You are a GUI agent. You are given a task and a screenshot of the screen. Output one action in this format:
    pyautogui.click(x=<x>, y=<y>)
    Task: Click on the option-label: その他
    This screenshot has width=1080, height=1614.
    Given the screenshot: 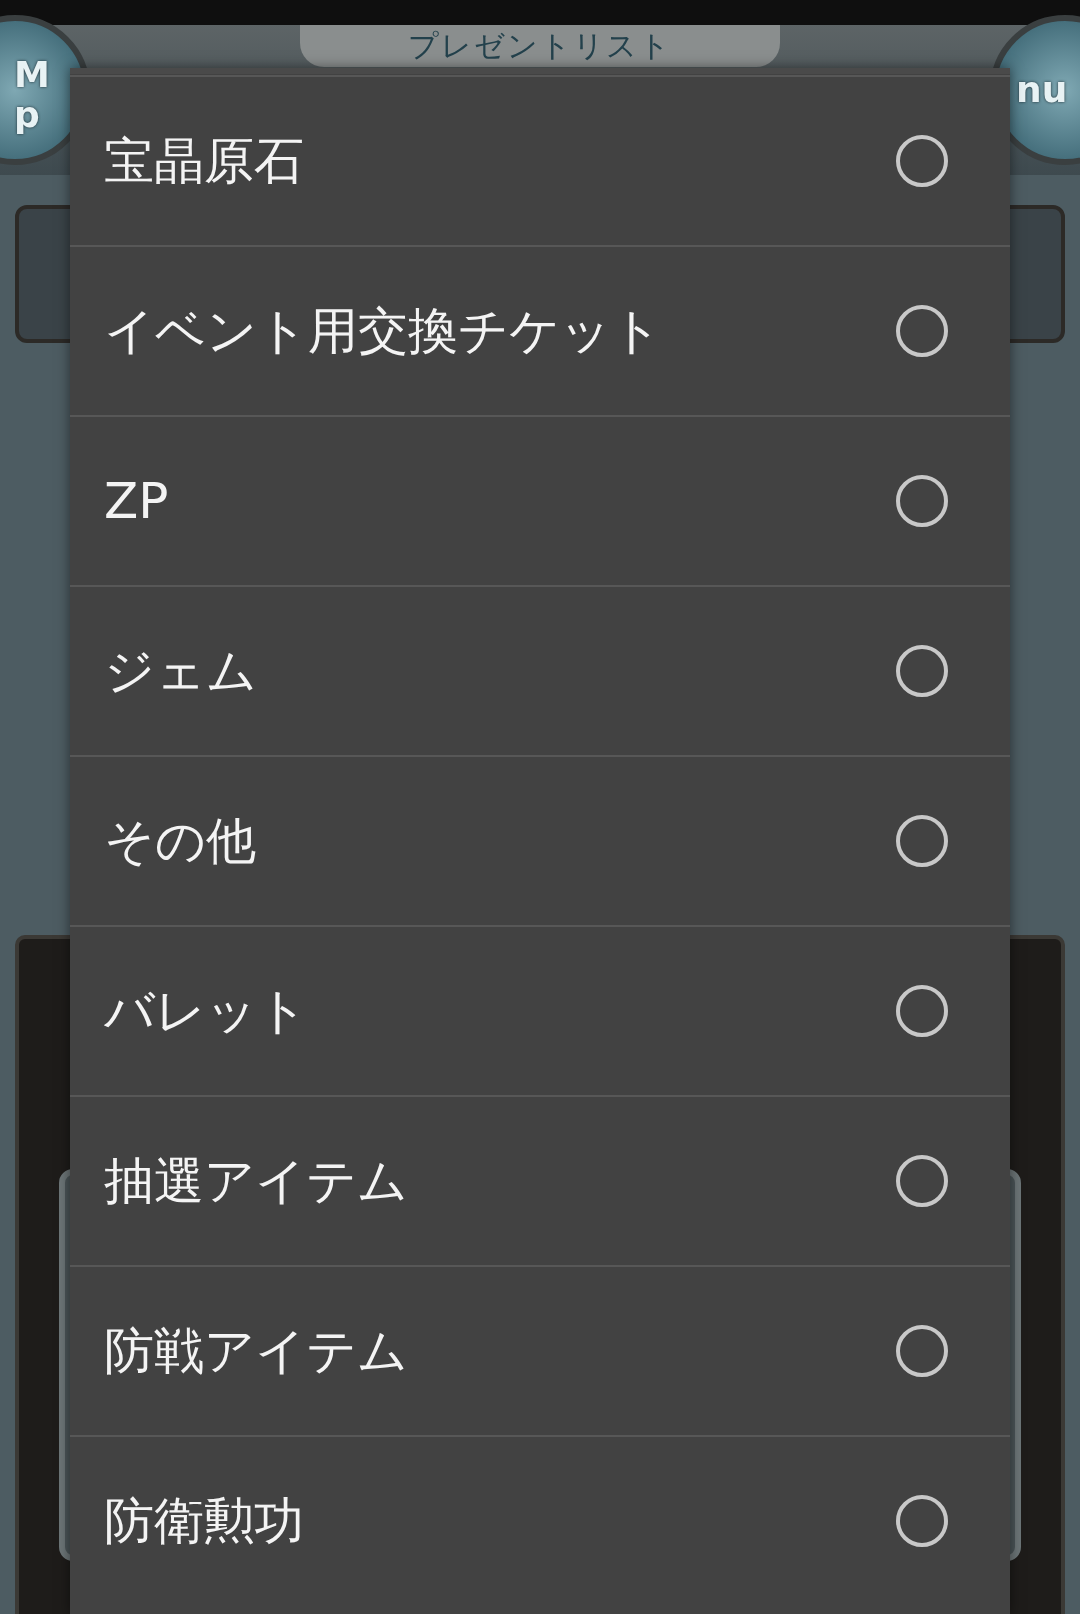 What is the action you would take?
    pyautogui.click(x=180, y=841)
    